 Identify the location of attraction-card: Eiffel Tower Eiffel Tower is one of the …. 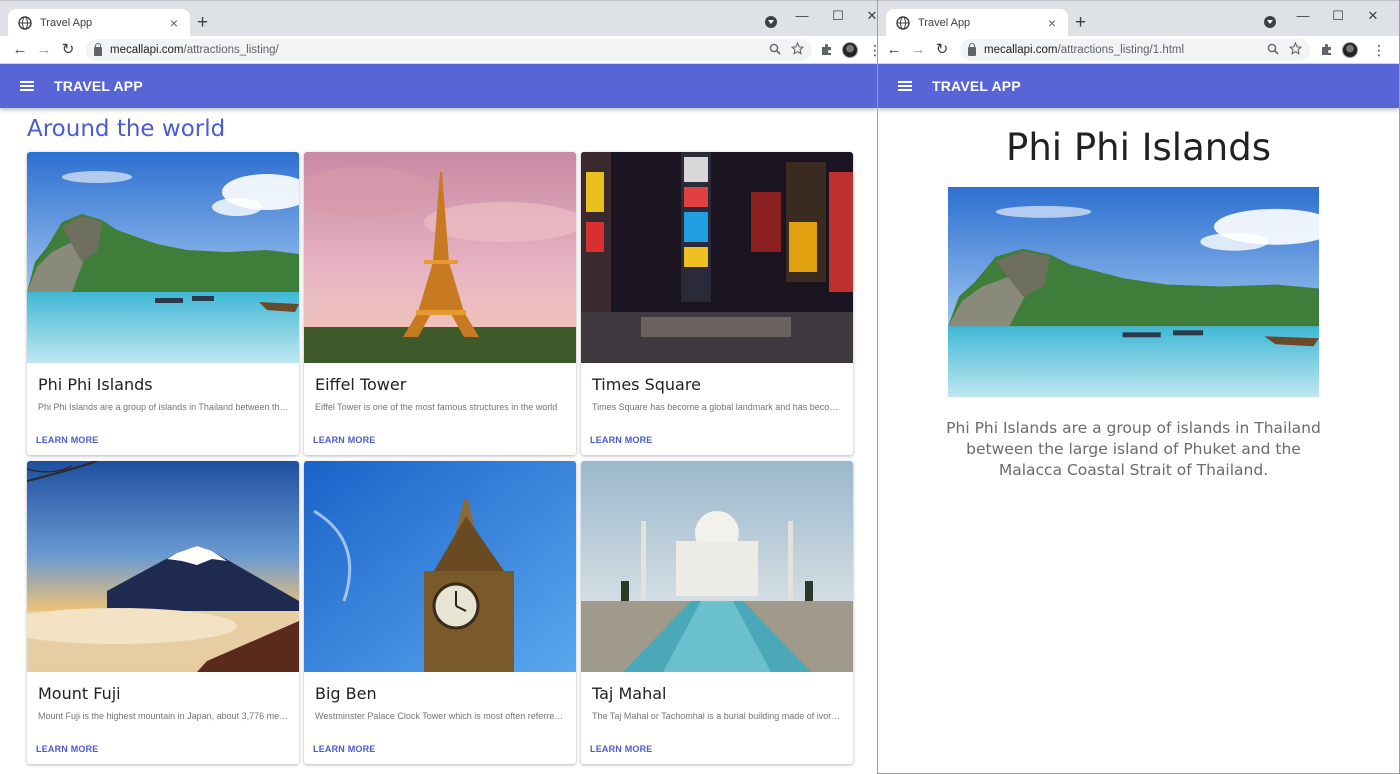
(440, 303).